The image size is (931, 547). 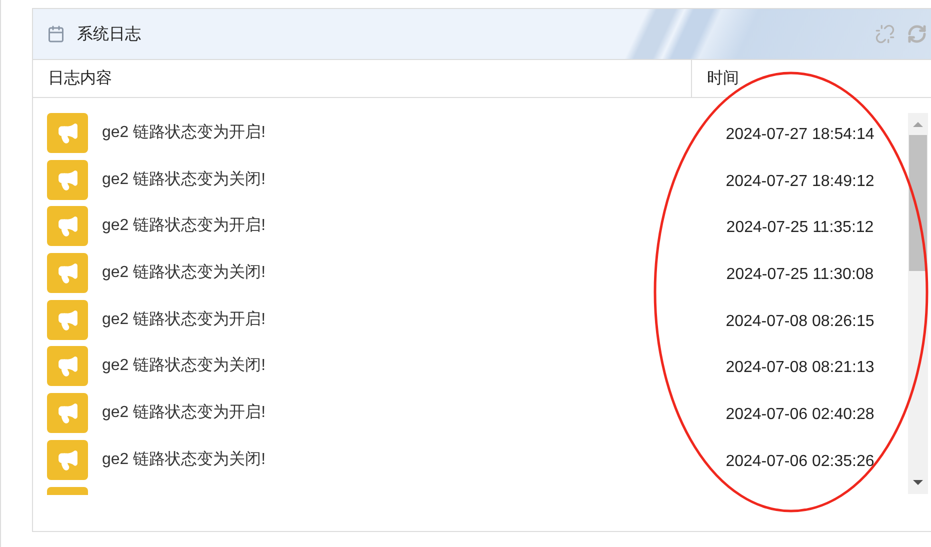 What do you see at coordinates (918, 303) in the screenshot?
I see `scrollbar` at bounding box center [918, 303].